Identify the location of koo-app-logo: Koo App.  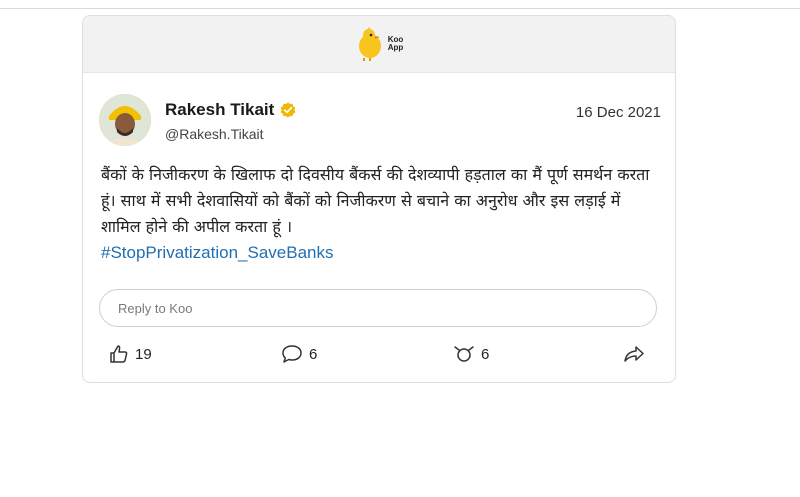
(379, 44).